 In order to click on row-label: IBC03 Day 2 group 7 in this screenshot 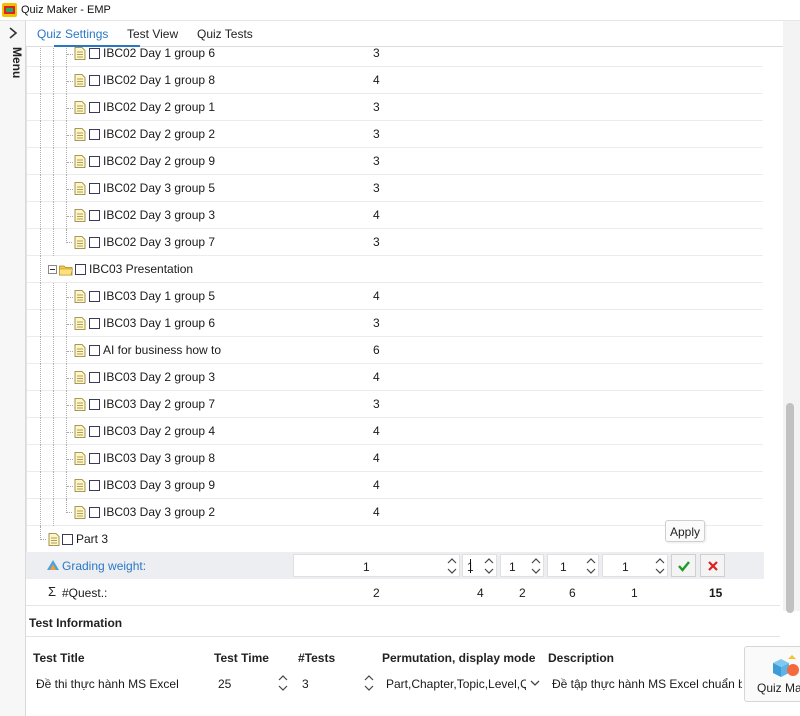, I will do `click(159, 404)`.